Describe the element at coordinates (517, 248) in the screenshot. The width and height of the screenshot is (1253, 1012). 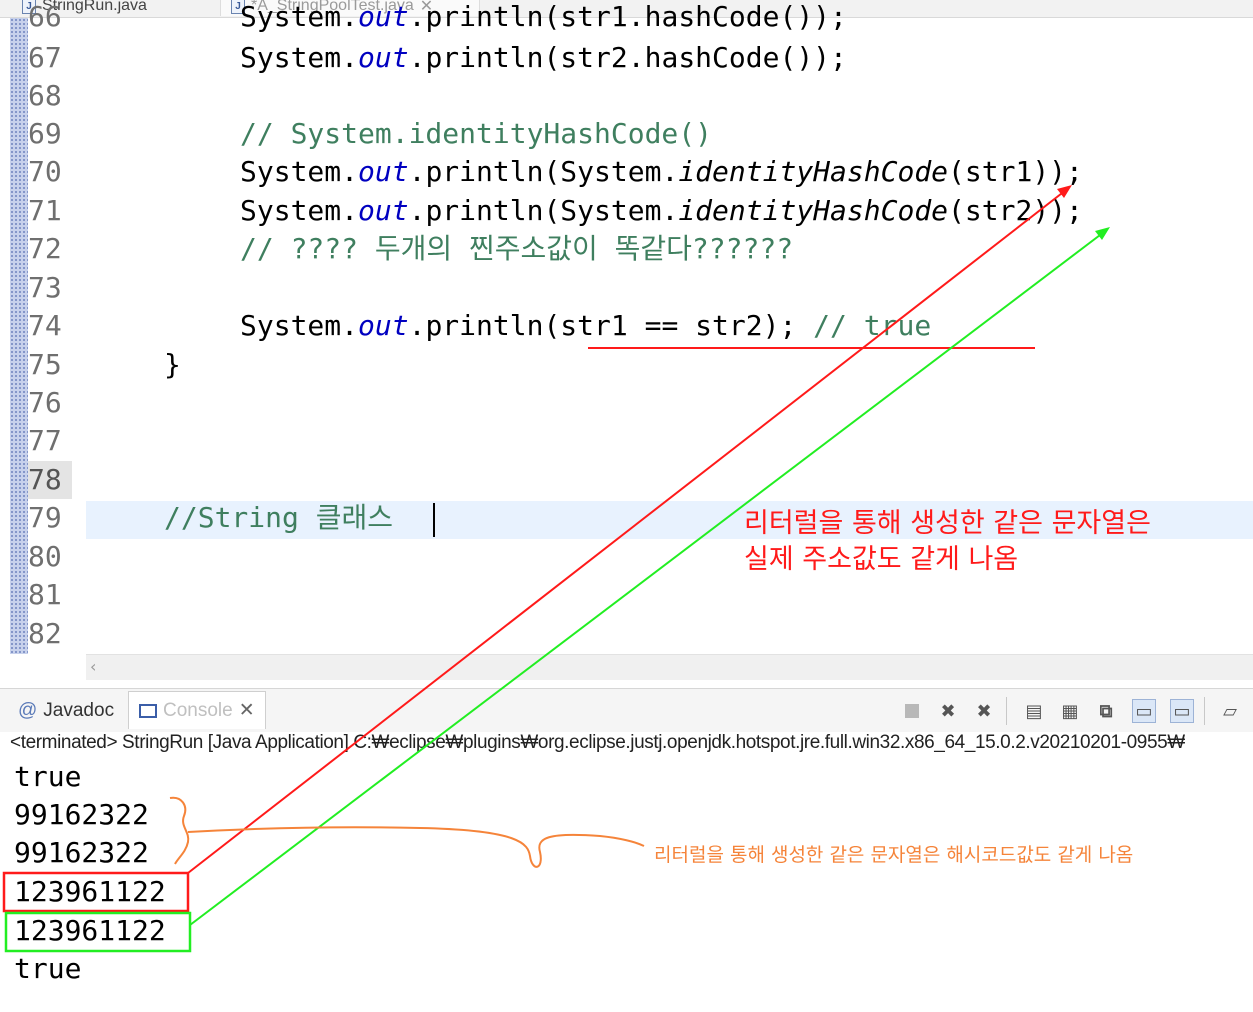
I see `code-line-72: // ???? 두개의 찐주소값이 똑같다??????` at that location.